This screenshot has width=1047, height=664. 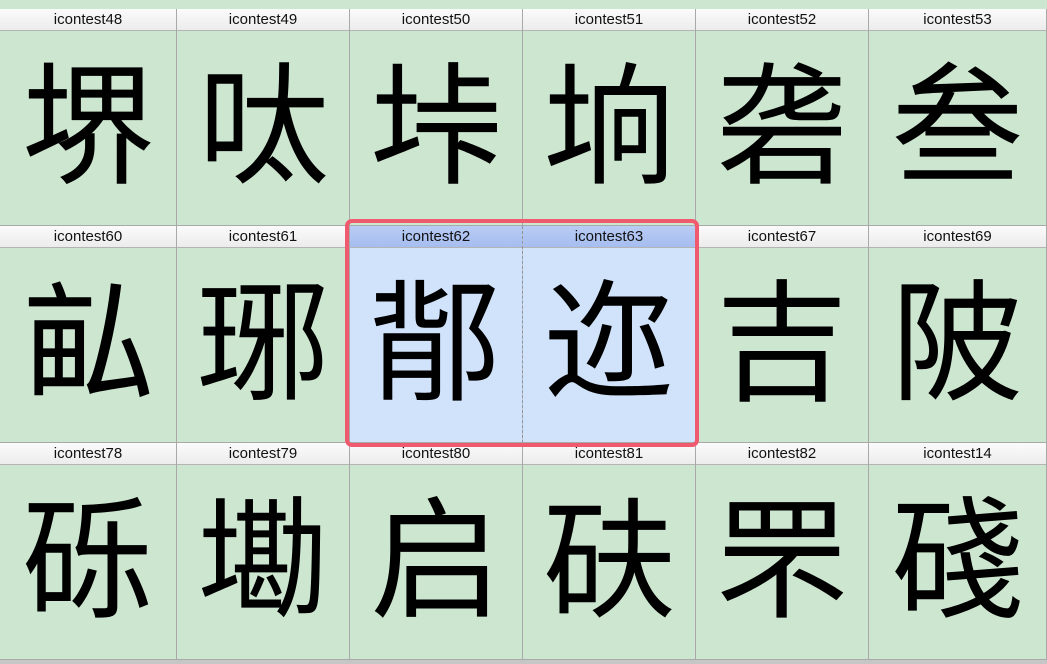 I want to click on grid-cell: icontest14 碊, so click(x=958, y=551).